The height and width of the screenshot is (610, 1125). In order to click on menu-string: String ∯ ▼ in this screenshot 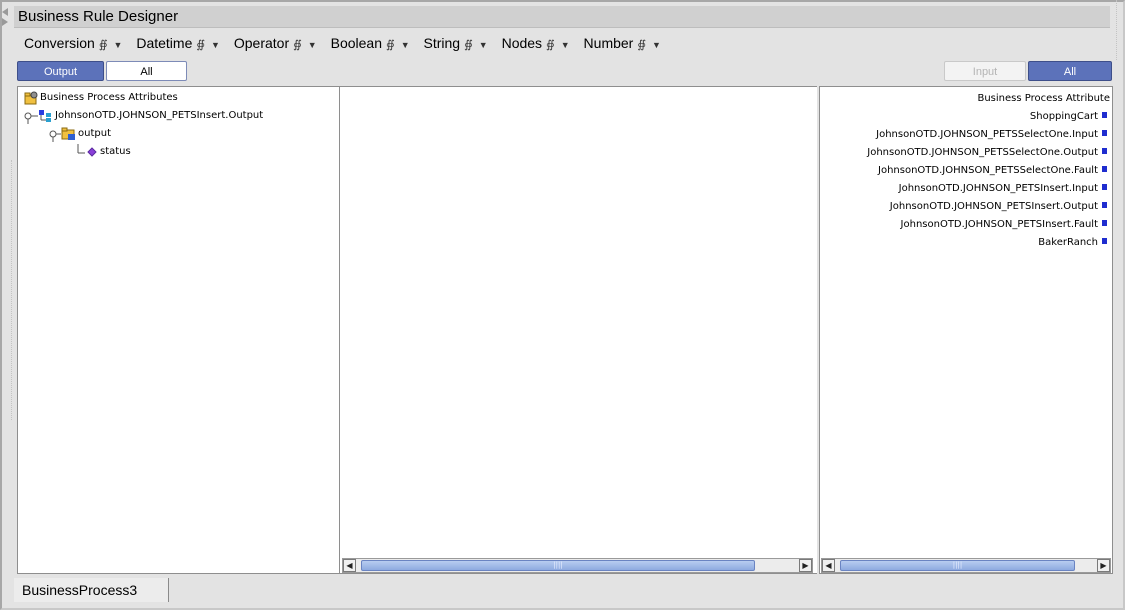, I will do `click(456, 44)`.